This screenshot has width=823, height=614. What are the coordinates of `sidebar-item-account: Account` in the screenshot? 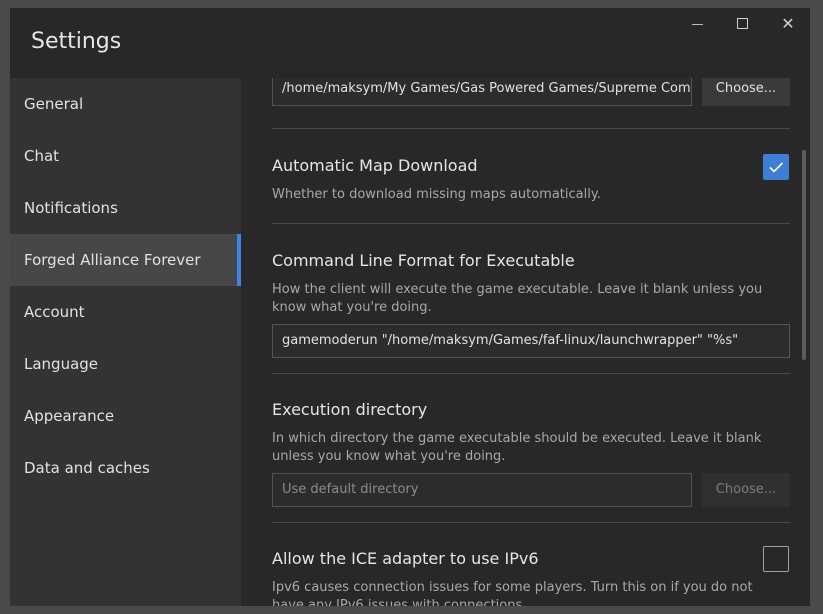 It's located at (125, 312).